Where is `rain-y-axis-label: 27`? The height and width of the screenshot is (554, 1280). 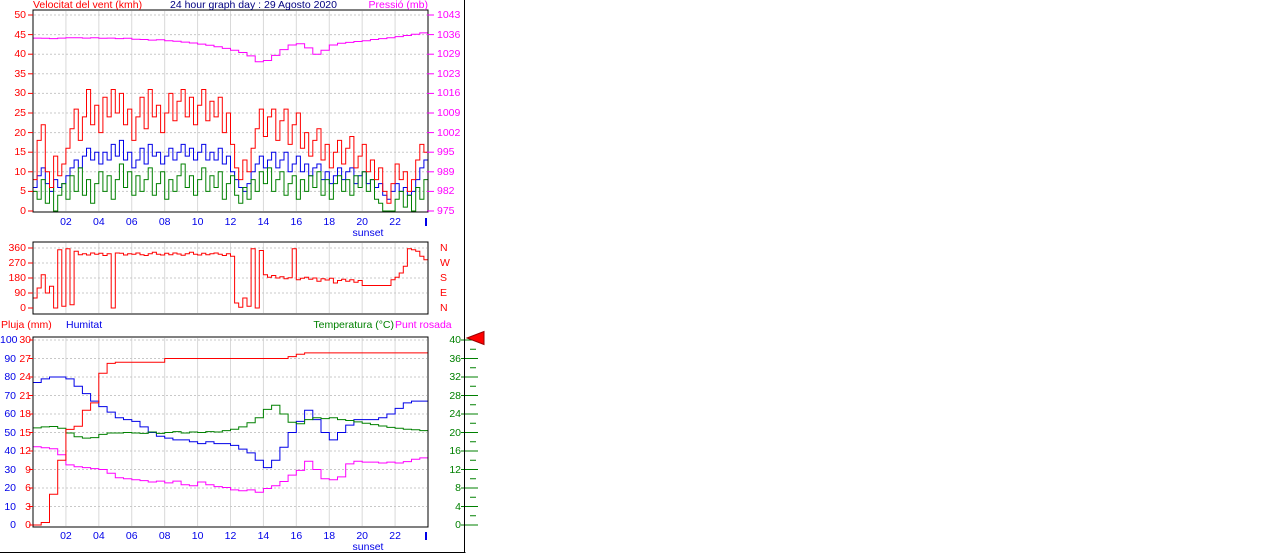
rain-y-axis-label: 27 is located at coordinates (25, 358).